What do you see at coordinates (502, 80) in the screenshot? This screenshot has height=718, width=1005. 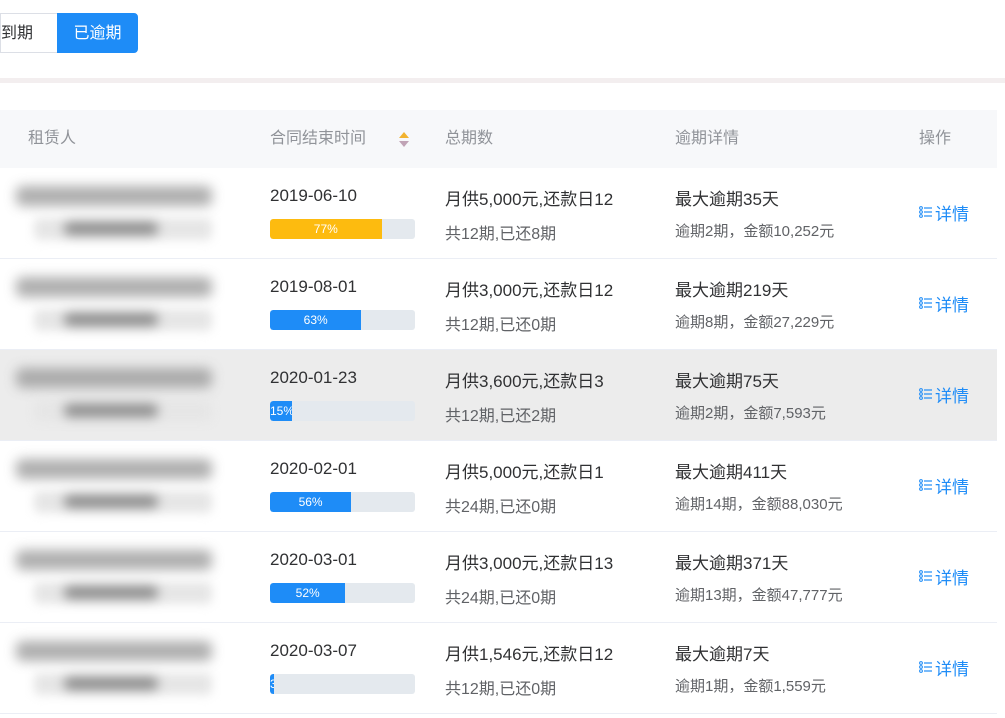 I see `section-divider` at bounding box center [502, 80].